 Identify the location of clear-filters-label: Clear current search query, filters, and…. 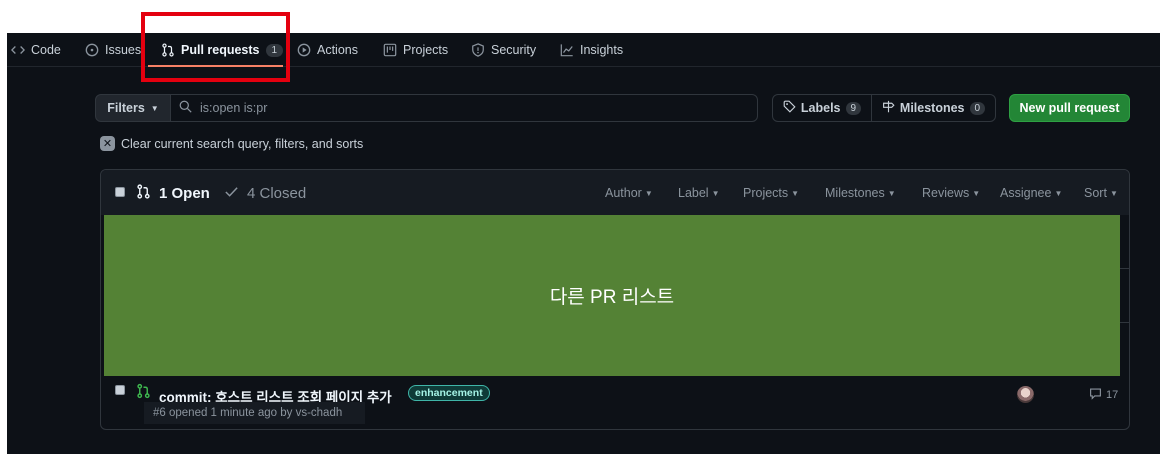
(242, 143).